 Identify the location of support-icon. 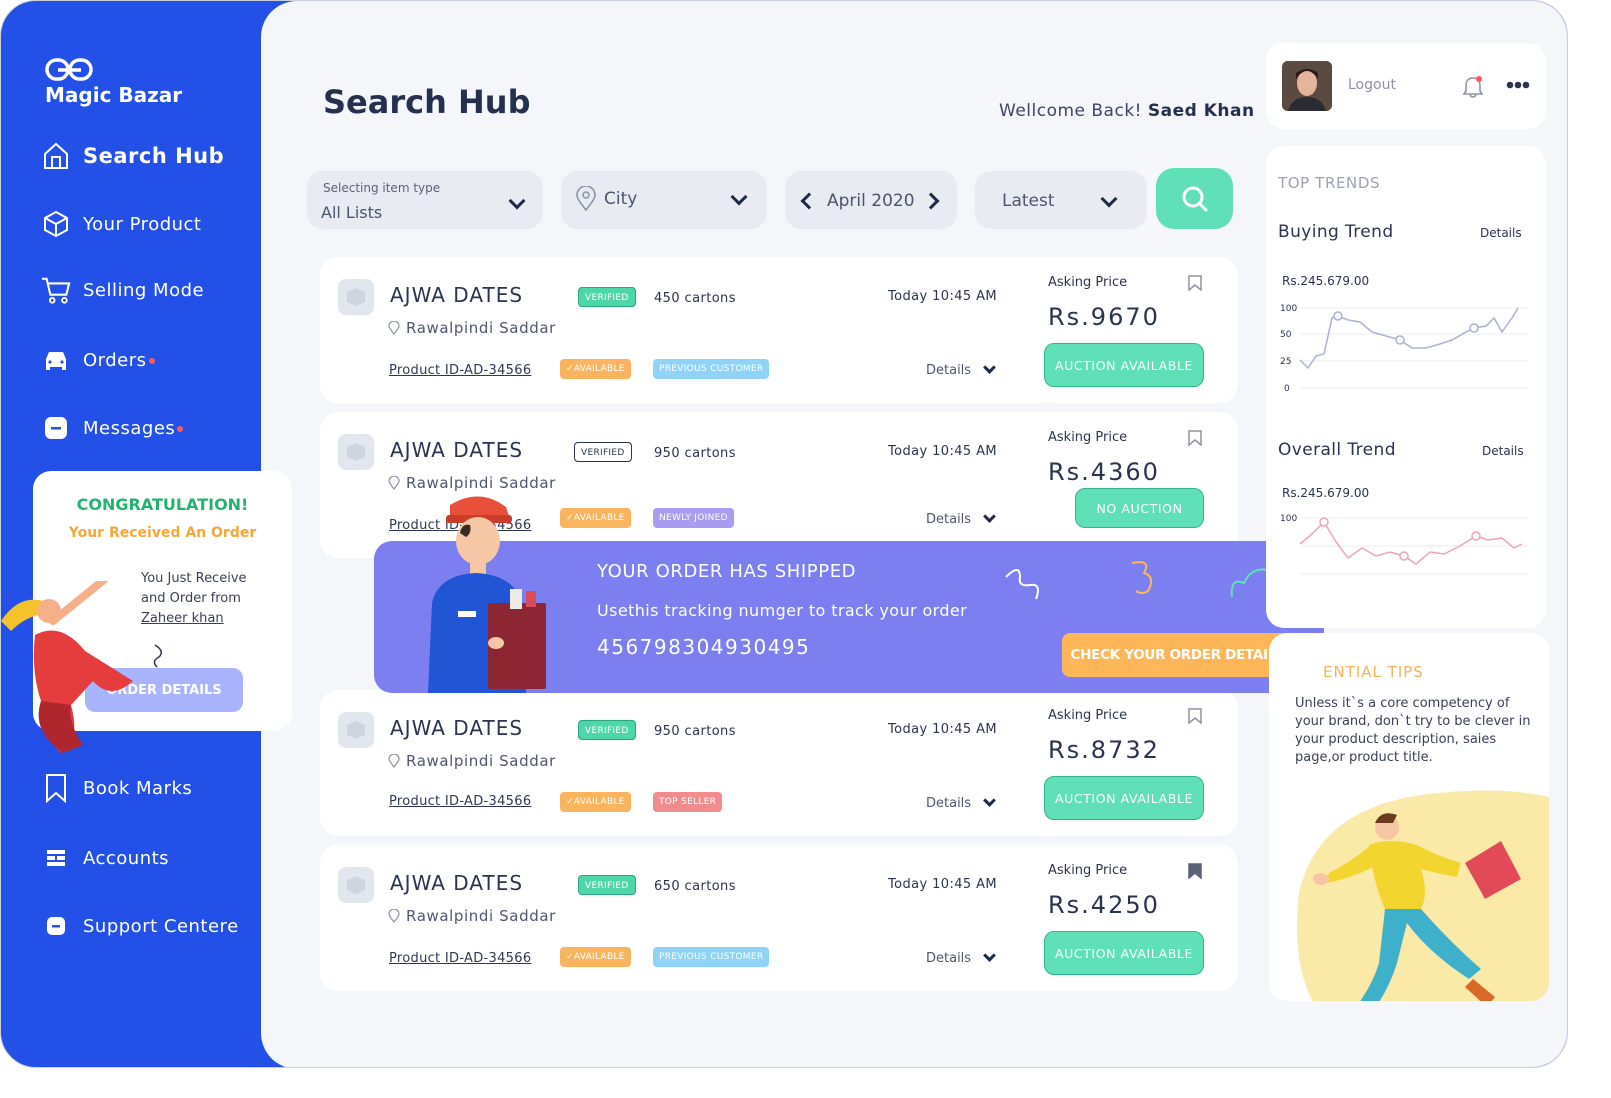
(56, 926).